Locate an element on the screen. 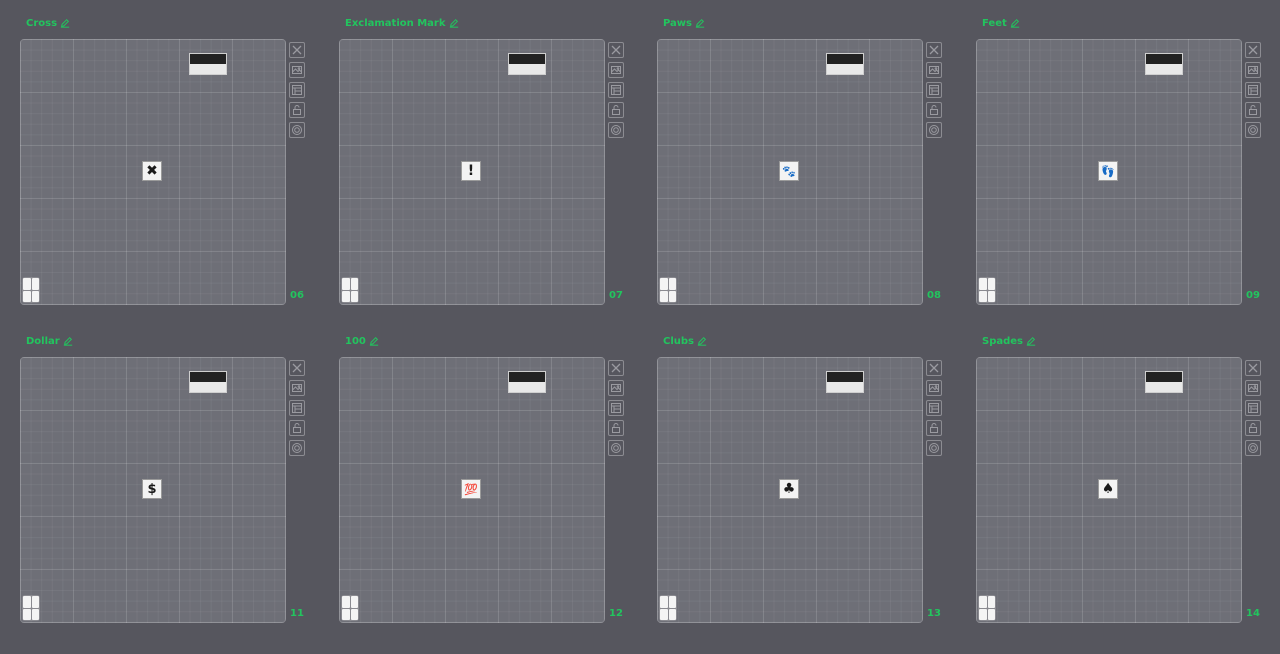  card-title-row: Cross is located at coordinates (48, 23).